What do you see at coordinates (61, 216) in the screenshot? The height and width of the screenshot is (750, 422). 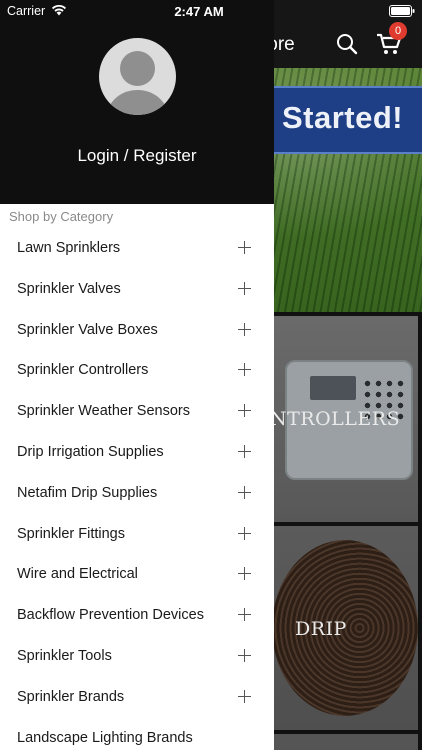 I see `section-title-shop-by-category: Shop by Category` at bounding box center [61, 216].